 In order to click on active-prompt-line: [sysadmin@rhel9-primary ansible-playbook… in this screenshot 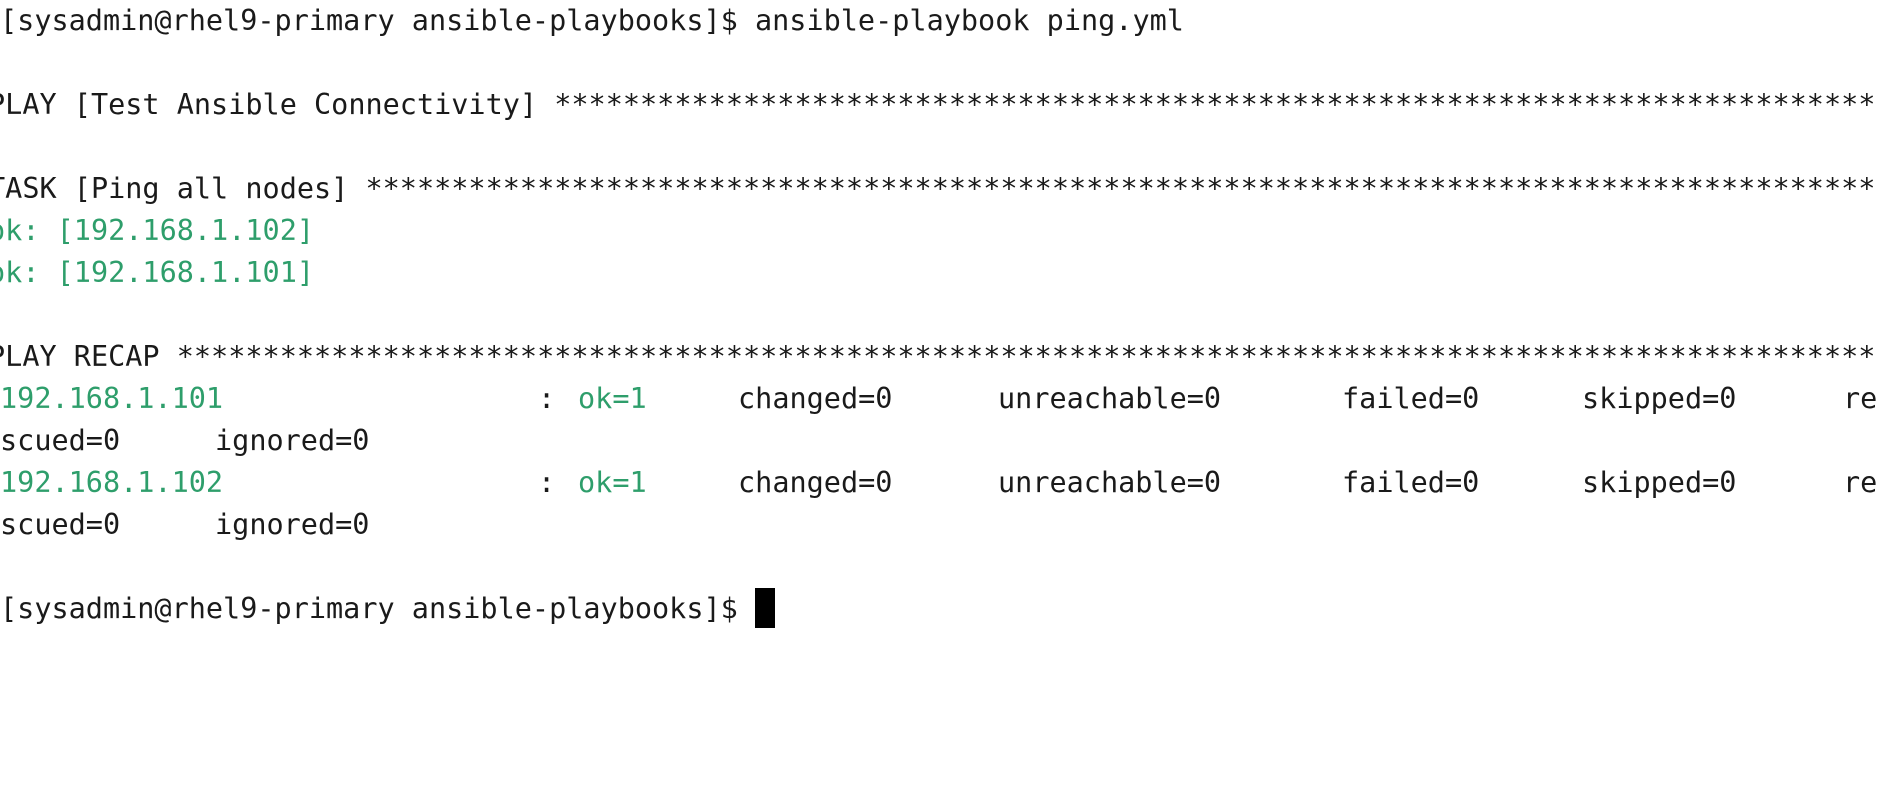, I will do `click(942, 609)`.